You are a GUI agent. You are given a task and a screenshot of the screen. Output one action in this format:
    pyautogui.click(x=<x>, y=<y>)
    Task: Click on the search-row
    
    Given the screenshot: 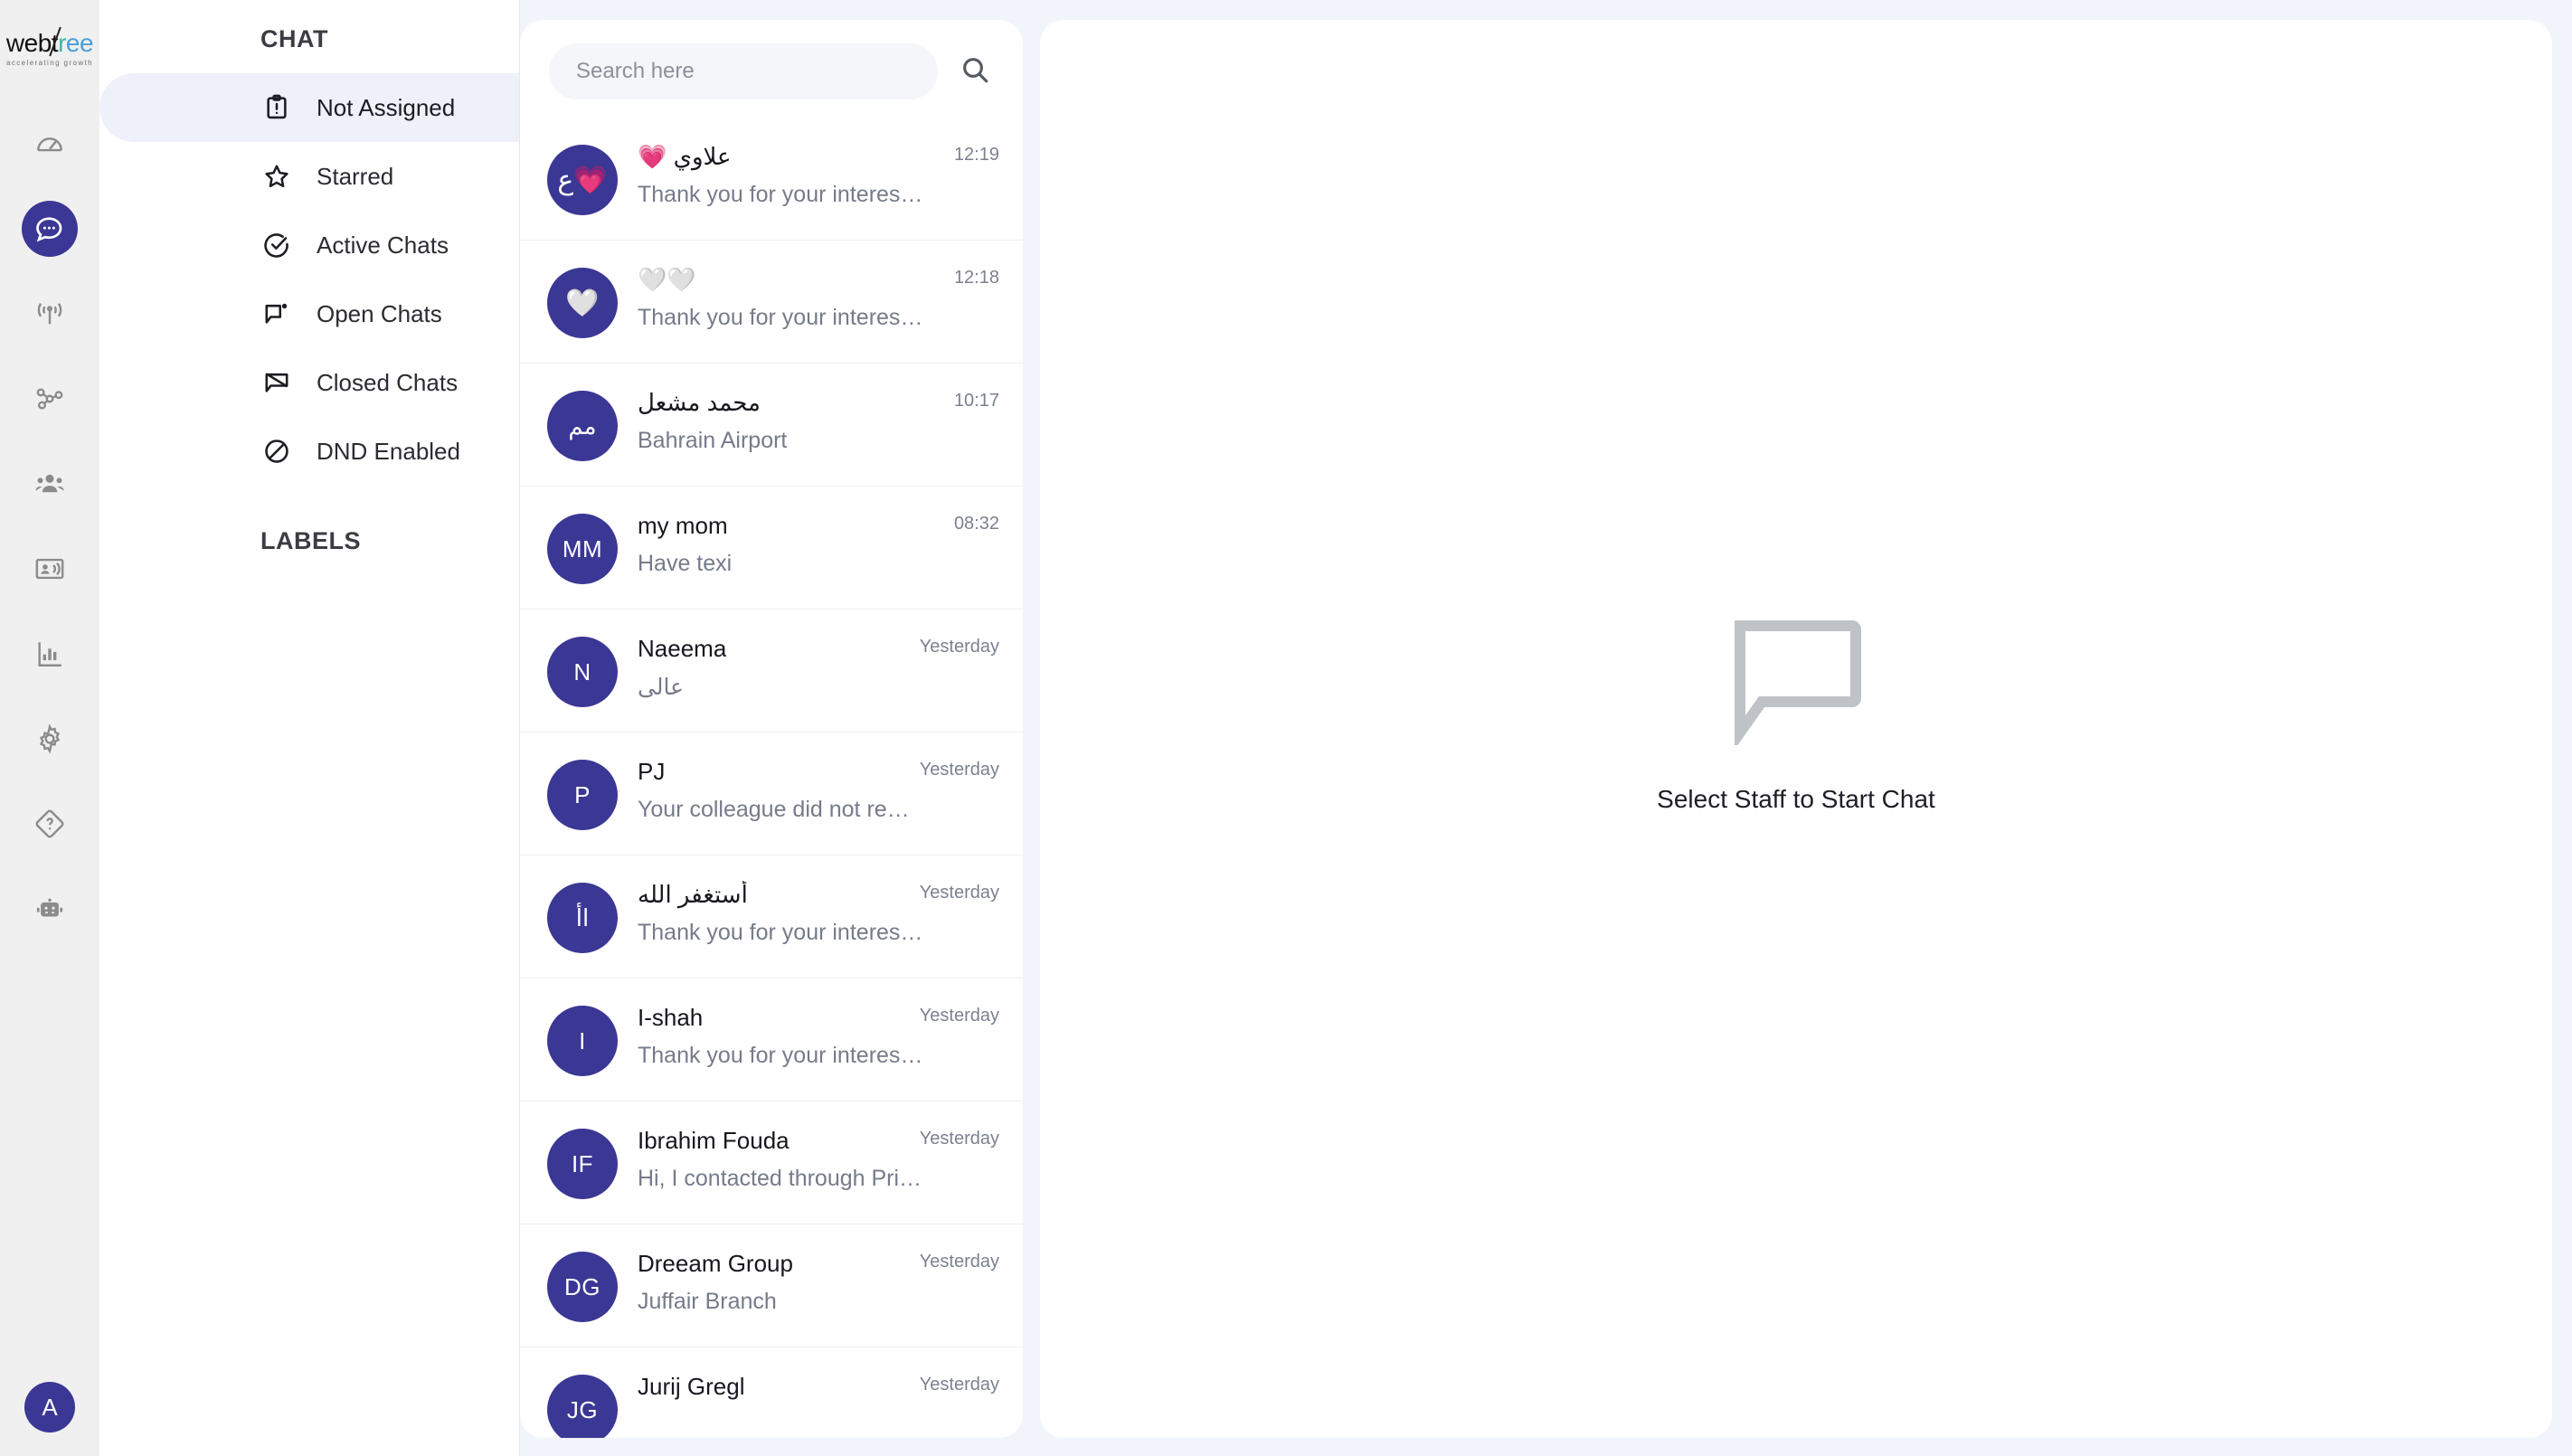 What is the action you would take?
    pyautogui.click(x=771, y=69)
    